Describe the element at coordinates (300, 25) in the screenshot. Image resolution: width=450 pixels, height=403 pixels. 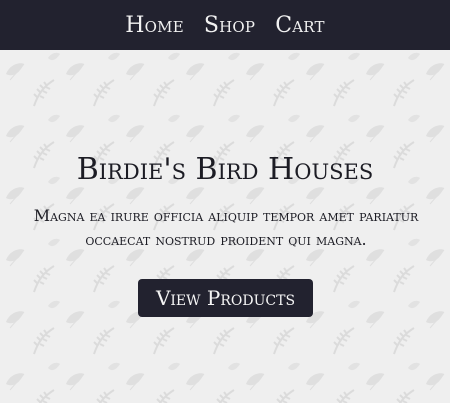
I see `nav-cart-link: Cart` at that location.